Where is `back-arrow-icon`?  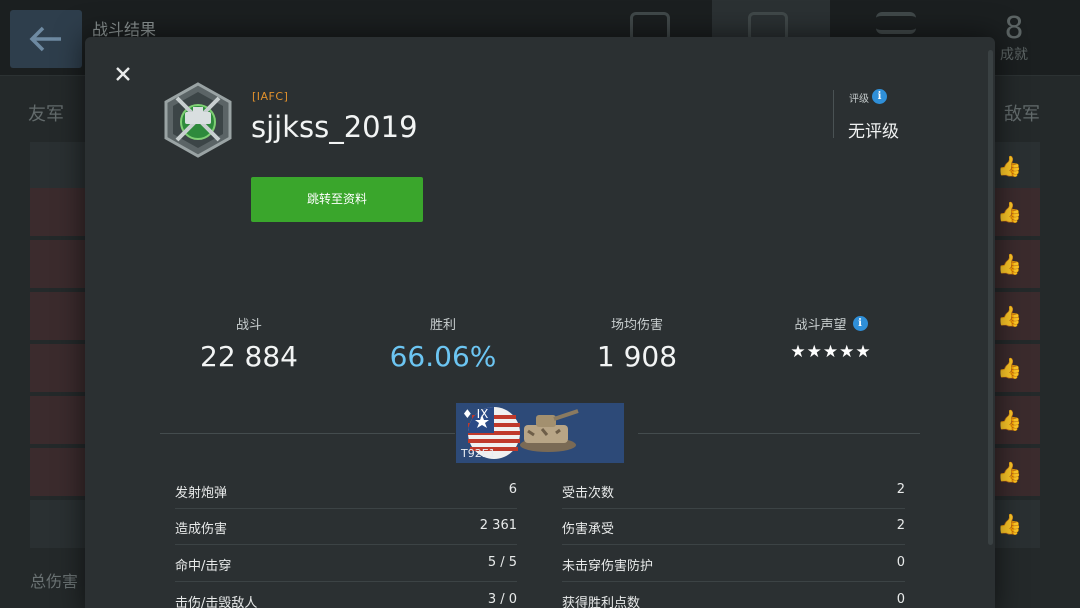 back-arrow-icon is located at coordinates (45, 39).